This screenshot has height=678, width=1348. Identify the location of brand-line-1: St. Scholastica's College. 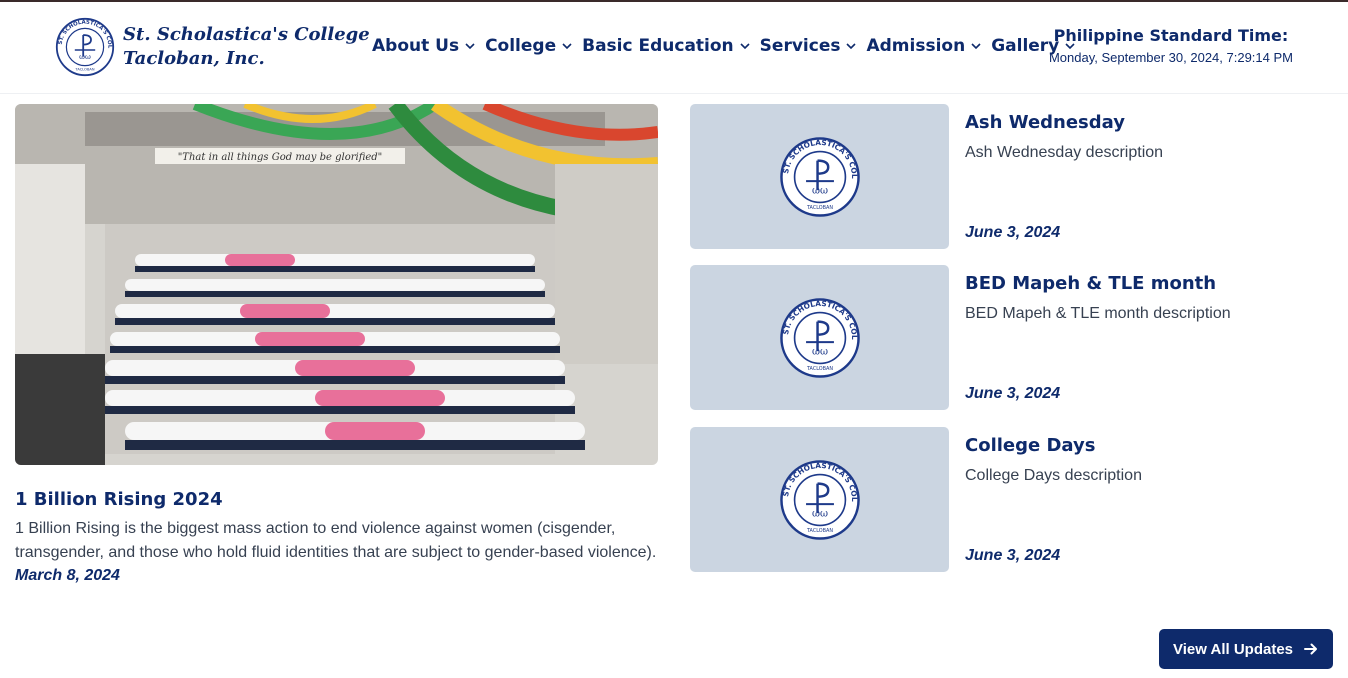
(246, 34).